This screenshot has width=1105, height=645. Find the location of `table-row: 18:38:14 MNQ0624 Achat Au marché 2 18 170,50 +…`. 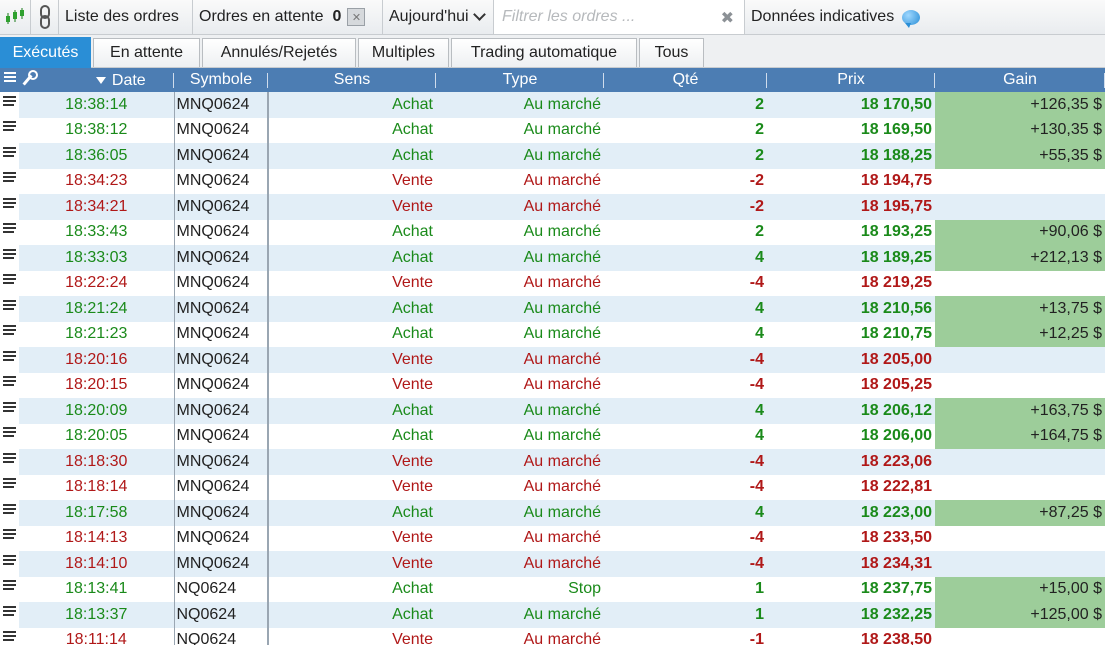

table-row: 18:38:14 MNQ0624 Achat Au marché 2 18 170,50 +… is located at coordinates (552, 105).